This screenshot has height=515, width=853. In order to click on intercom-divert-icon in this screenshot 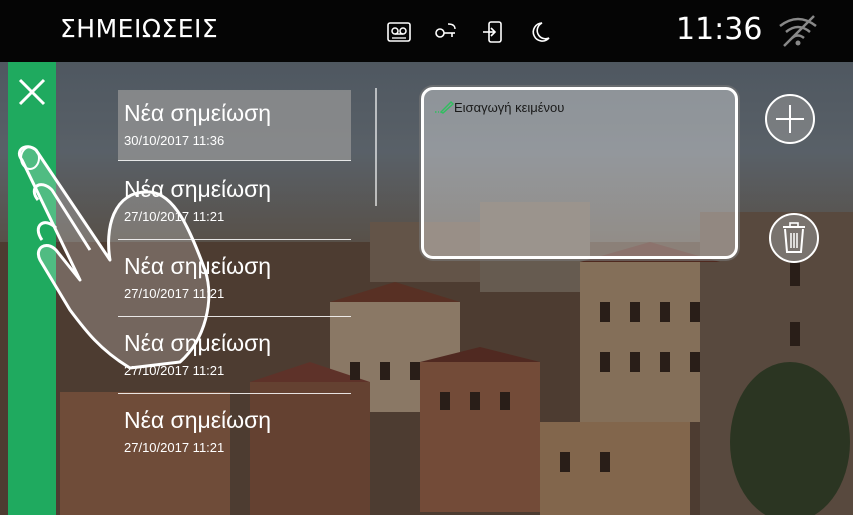, I will do `click(492, 32)`.